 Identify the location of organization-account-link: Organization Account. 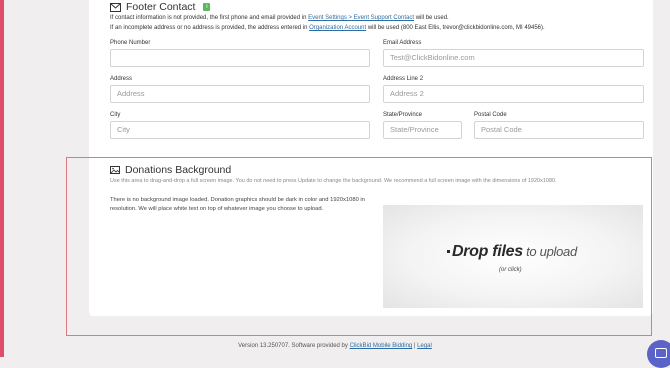
(337, 28).